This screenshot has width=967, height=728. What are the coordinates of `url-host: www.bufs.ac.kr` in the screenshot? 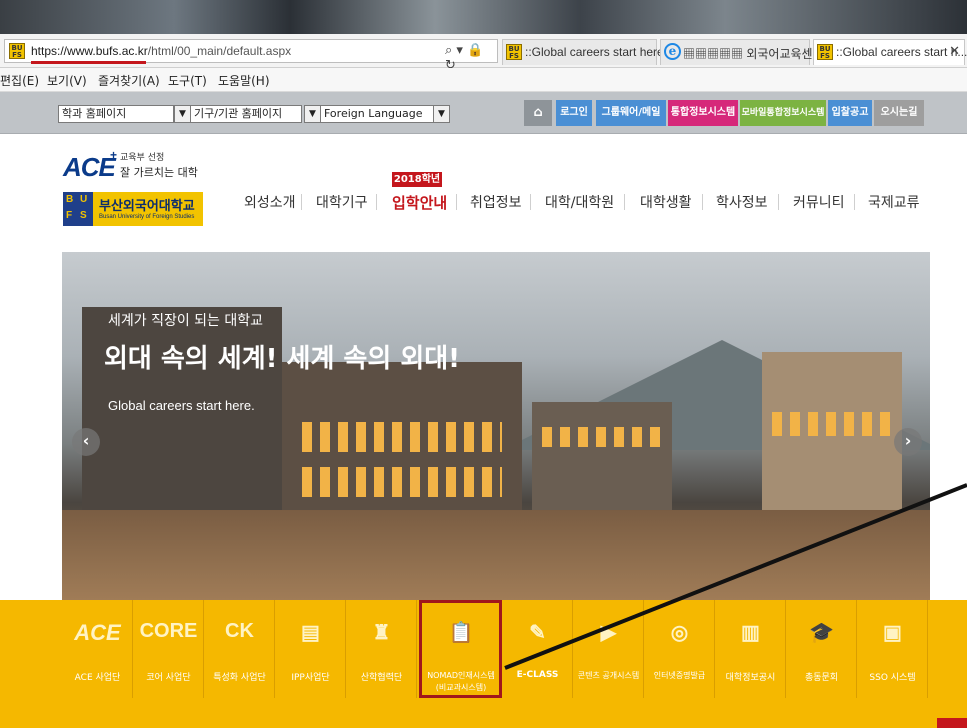 It's located at (107, 51).